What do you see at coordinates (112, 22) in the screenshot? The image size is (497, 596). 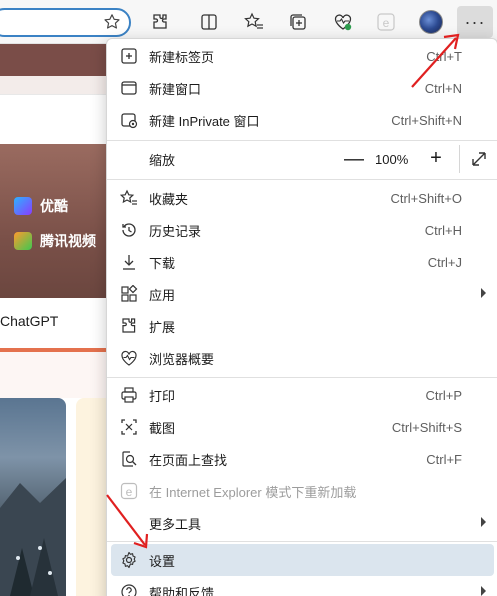 I see `favorite-star-icon` at bounding box center [112, 22].